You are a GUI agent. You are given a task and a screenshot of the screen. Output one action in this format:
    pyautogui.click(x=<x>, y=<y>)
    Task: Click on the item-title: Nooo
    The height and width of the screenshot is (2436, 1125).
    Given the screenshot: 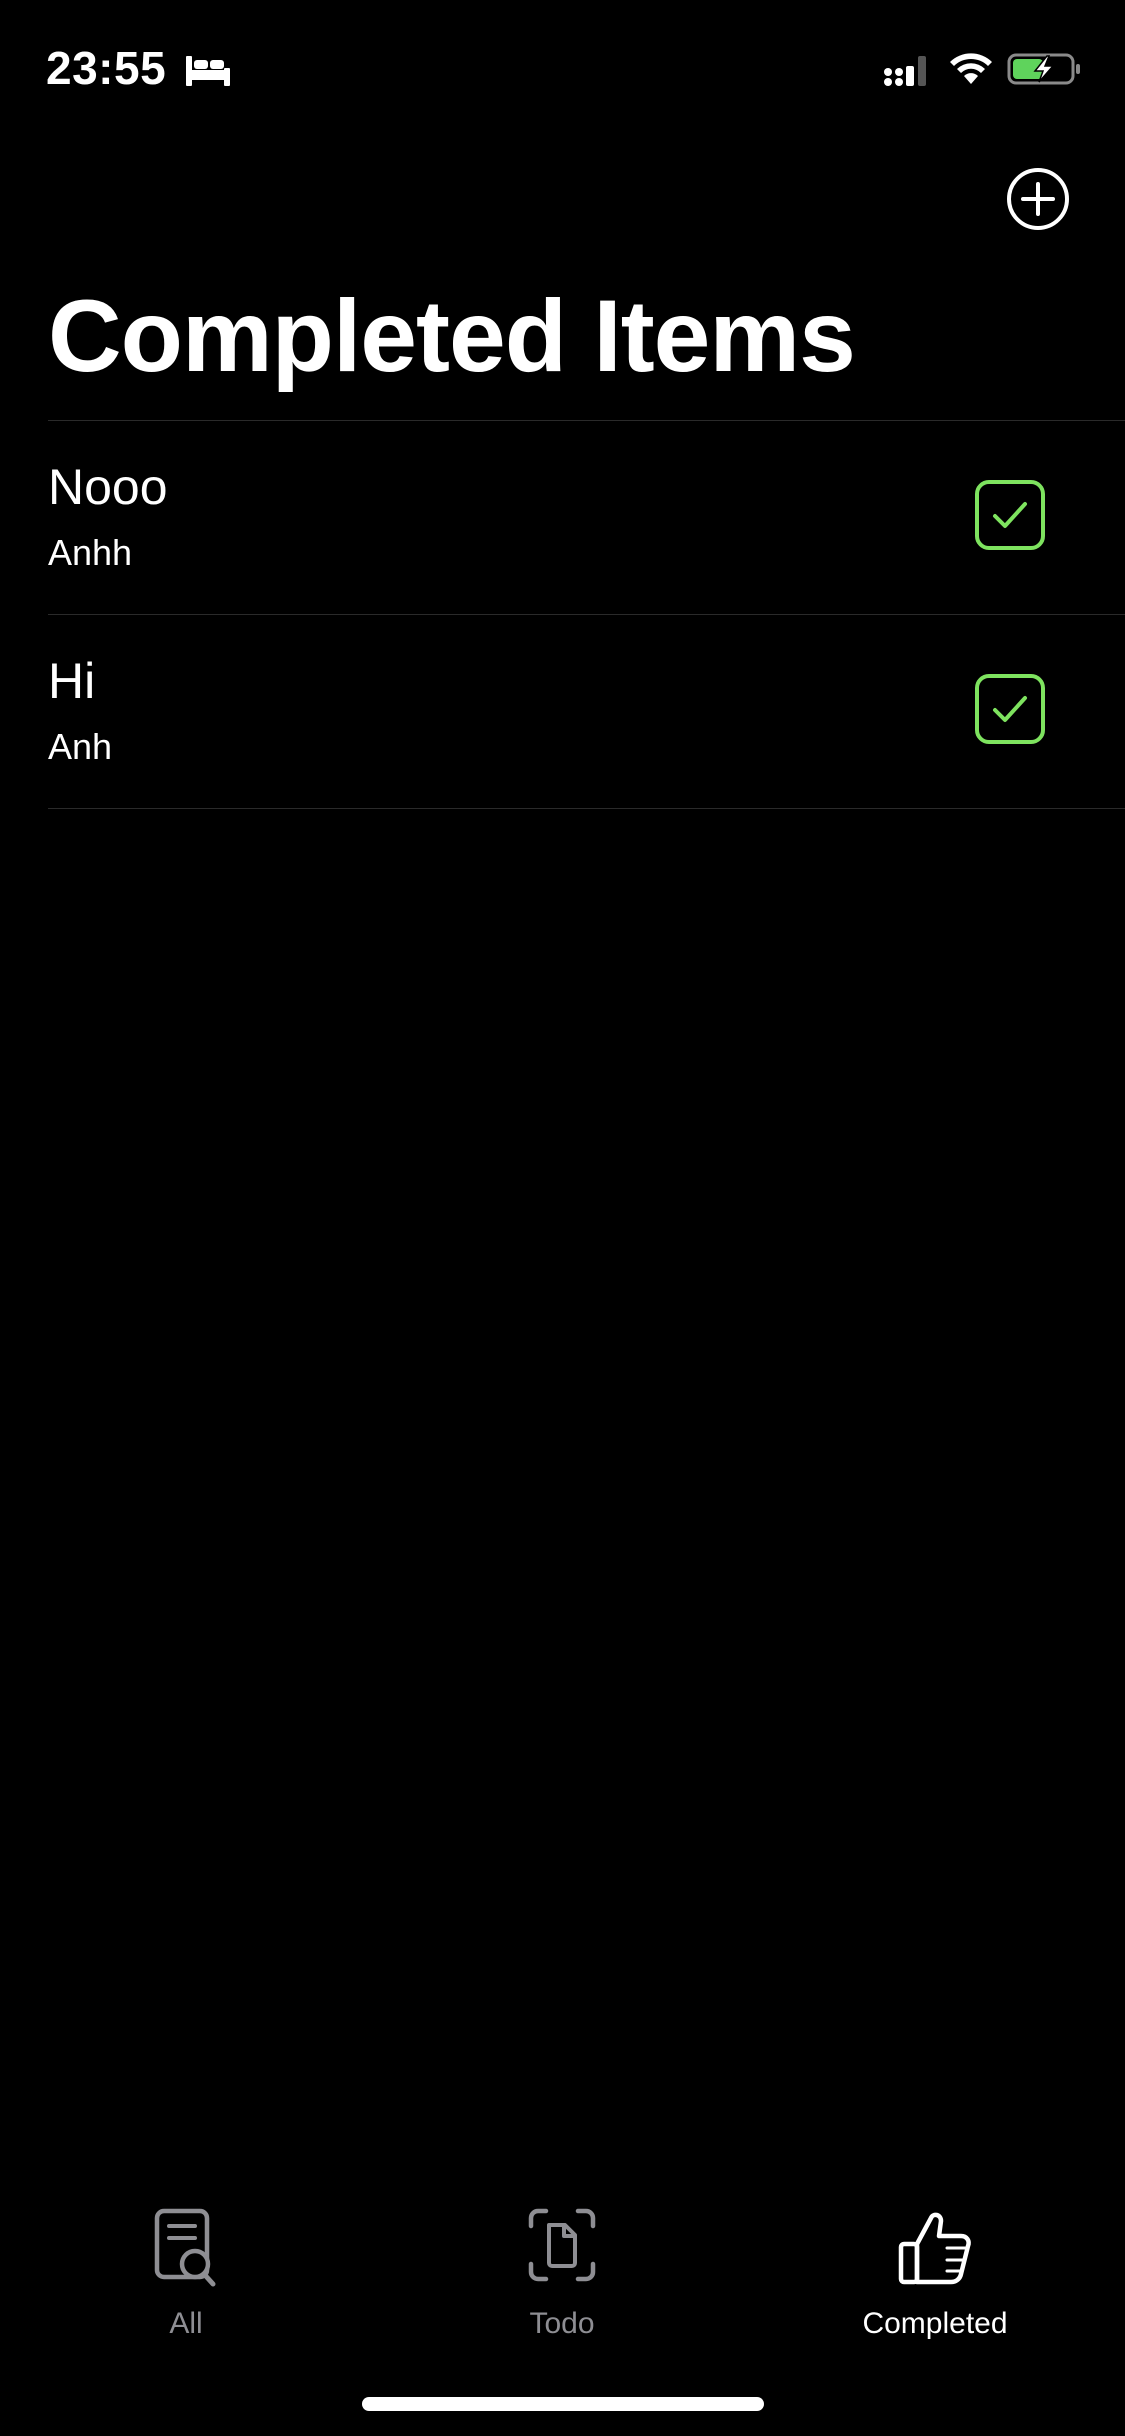 What is the action you would take?
    pyautogui.click(x=108, y=487)
    